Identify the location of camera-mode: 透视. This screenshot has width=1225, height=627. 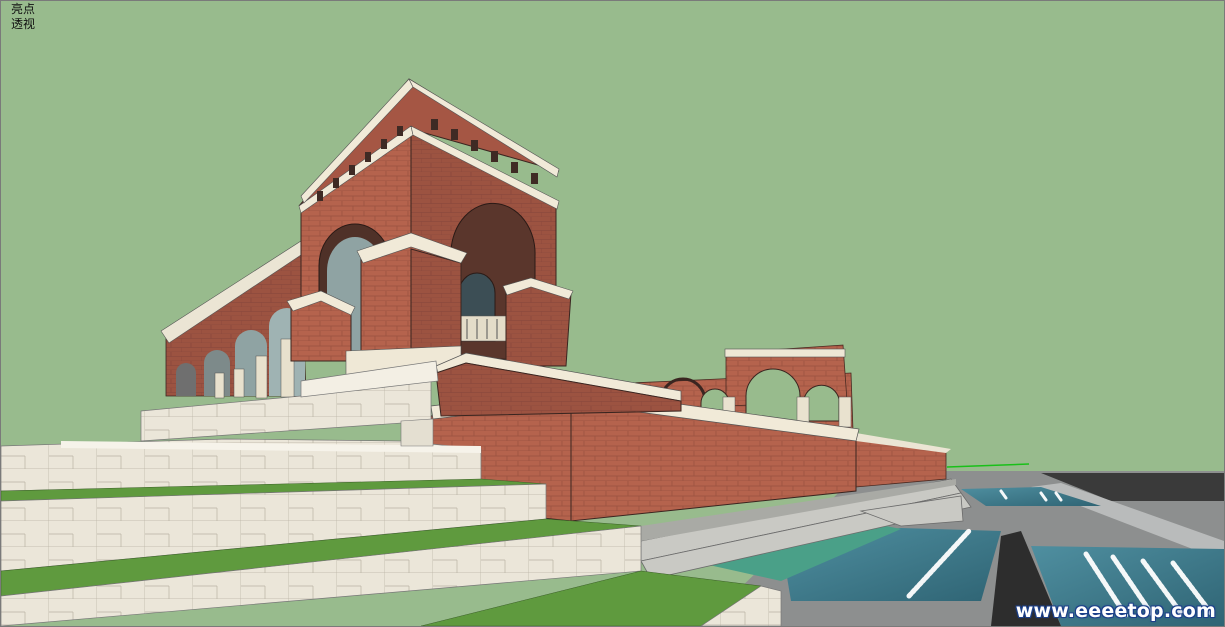
(23, 24).